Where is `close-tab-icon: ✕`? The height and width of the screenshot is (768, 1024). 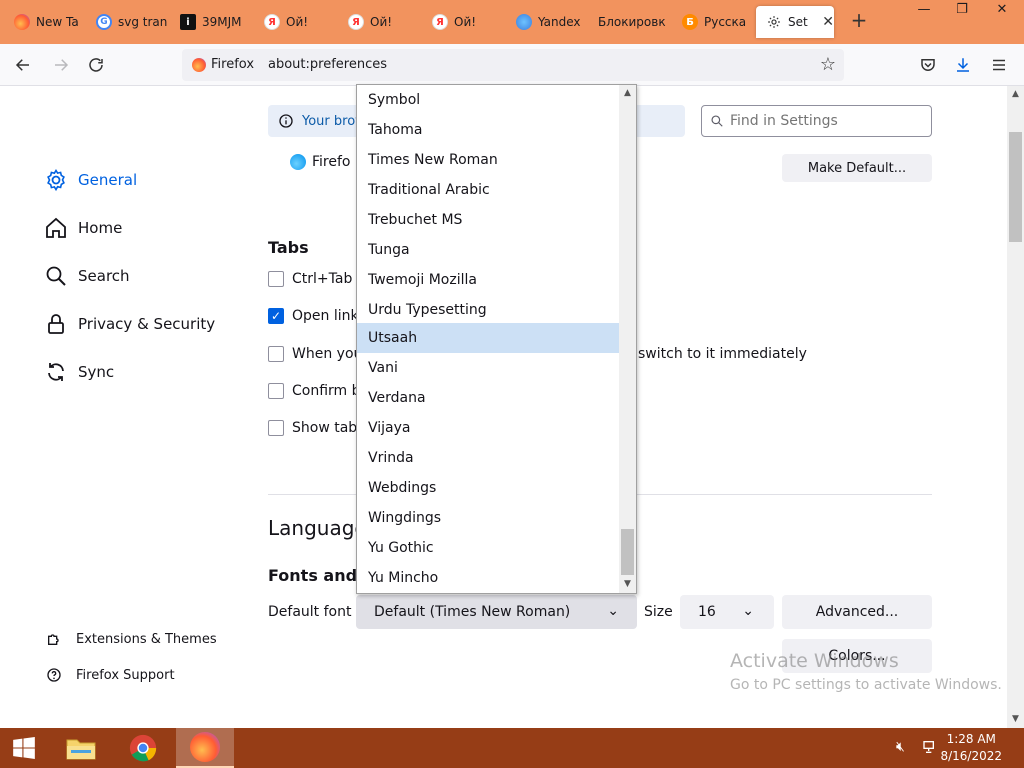
close-tab-icon: ✕ is located at coordinates (828, 22).